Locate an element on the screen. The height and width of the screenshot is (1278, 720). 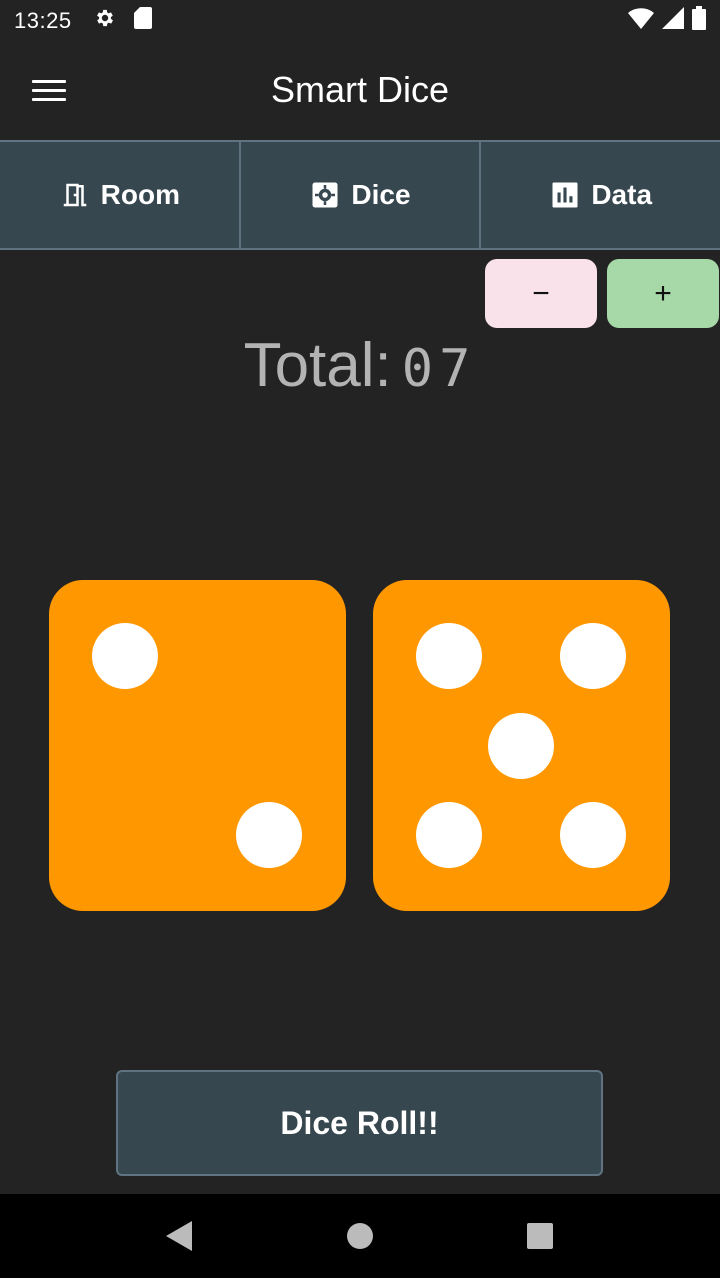
hamburger-menu-icon is located at coordinates (49, 90).